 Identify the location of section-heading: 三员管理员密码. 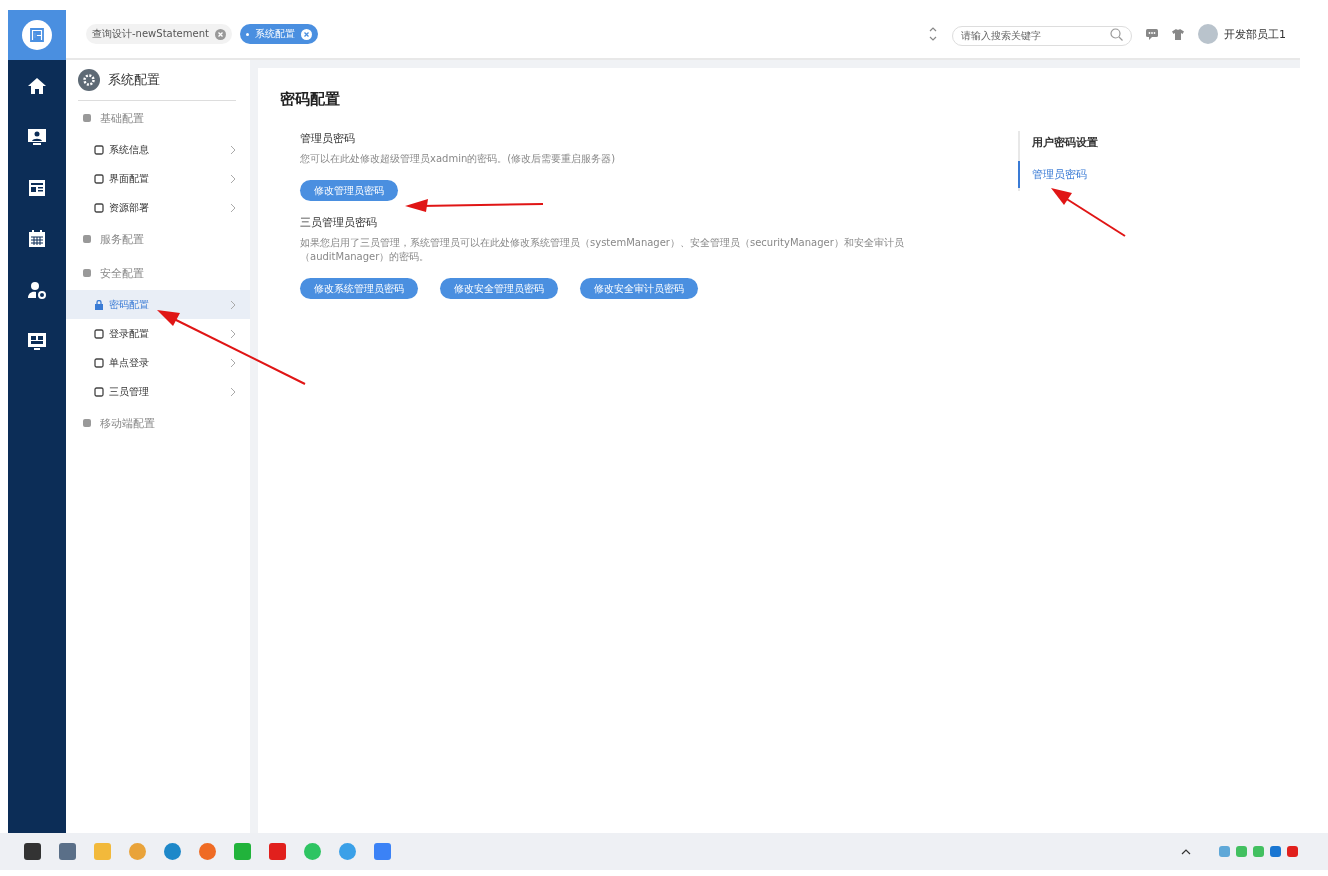
(339, 222).